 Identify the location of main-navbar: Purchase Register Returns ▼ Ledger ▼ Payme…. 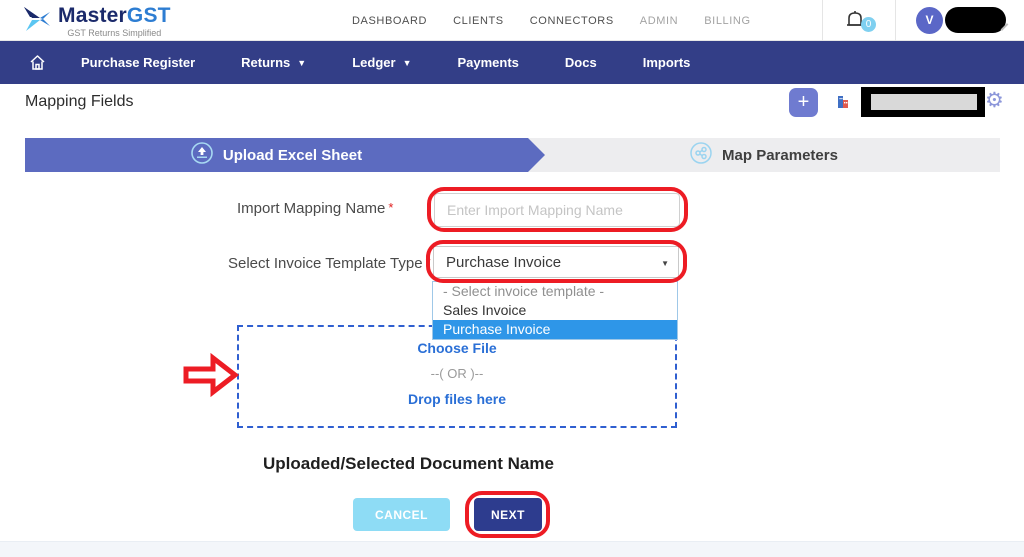
(512, 79).